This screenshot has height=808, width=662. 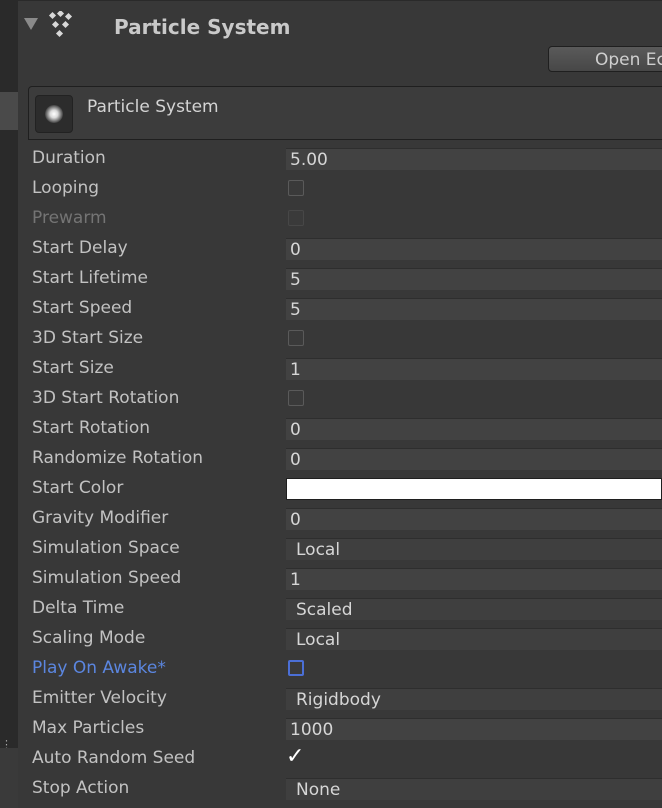 I want to click on open-editor-button: Open Ec, so click(x=605, y=59).